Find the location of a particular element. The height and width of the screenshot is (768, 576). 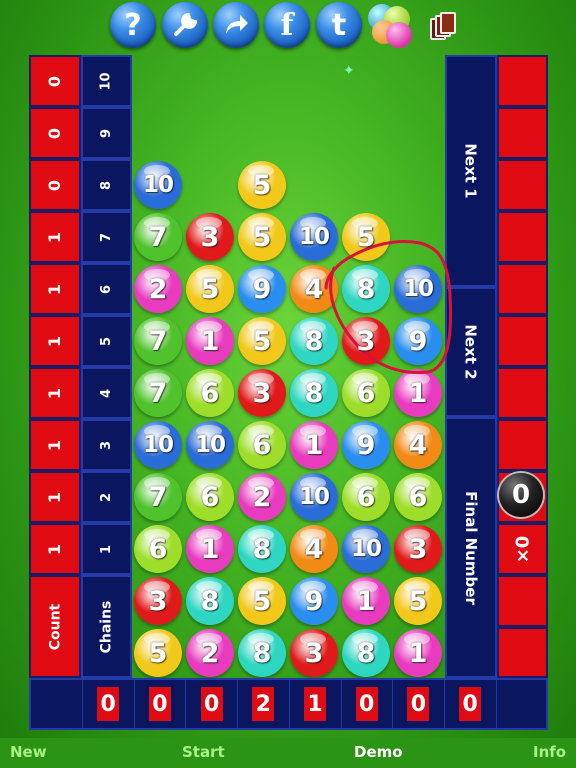

help-icon: ? is located at coordinates (133, 25).